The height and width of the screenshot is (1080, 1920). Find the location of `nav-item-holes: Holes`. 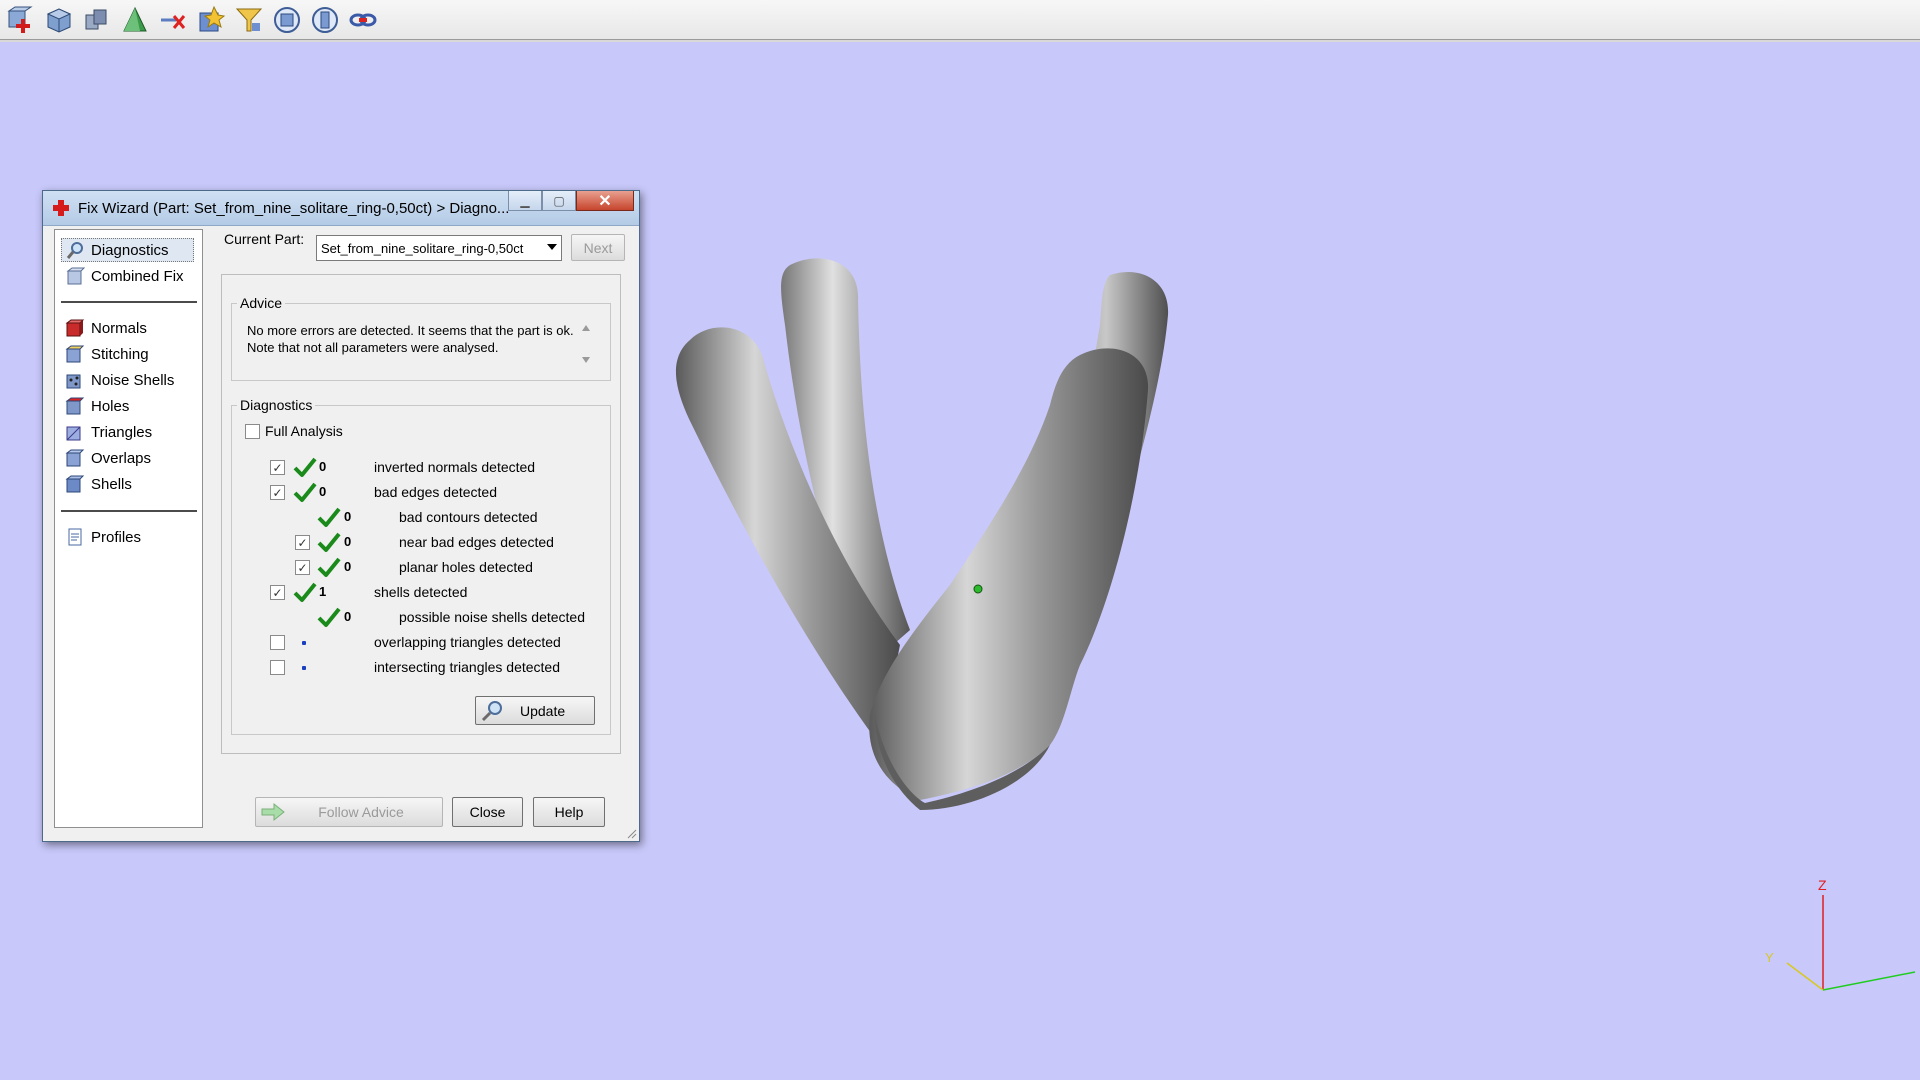

nav-item-holes: Holes is located at coordinates (97, 406).